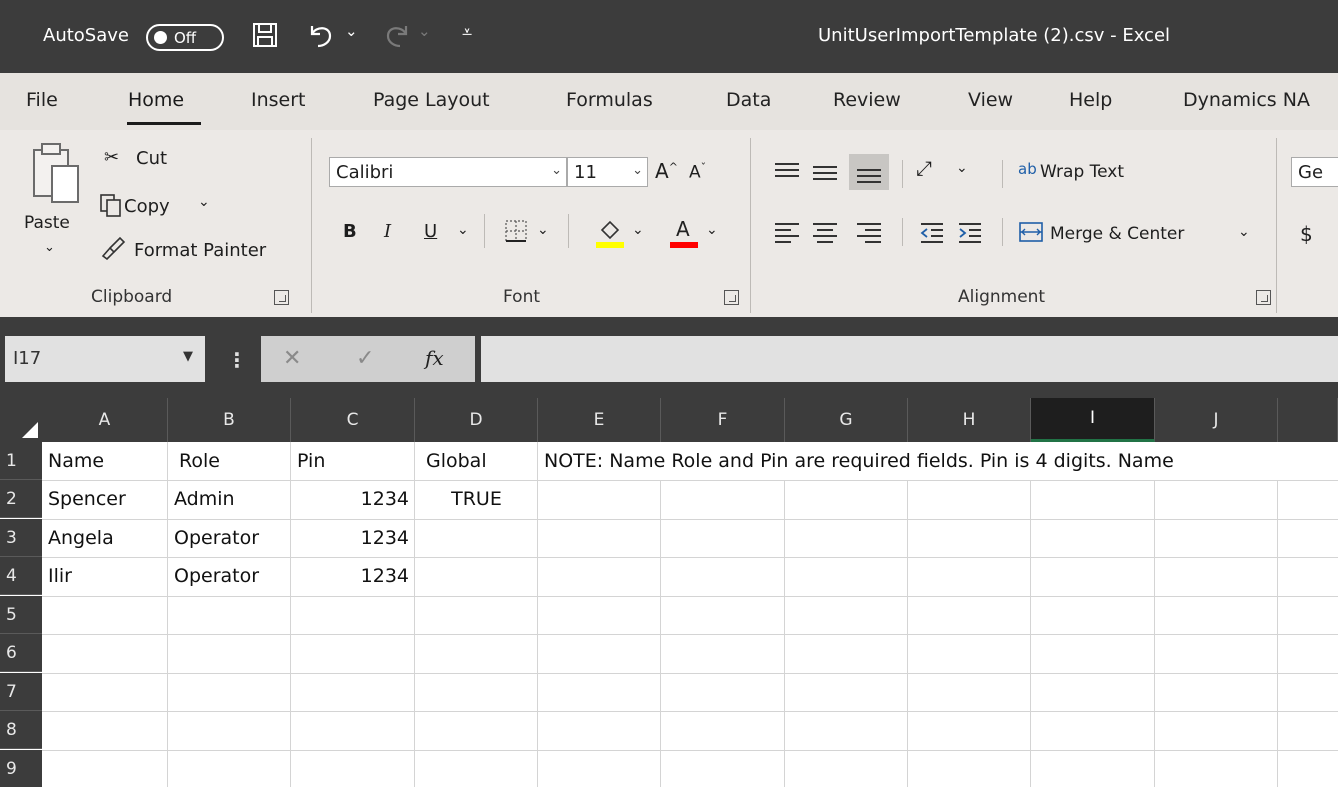 The height and width of the screenshot is (787, 1338). I want to click on orientation-dropdown-icon: ⌄, so click(962, 168).